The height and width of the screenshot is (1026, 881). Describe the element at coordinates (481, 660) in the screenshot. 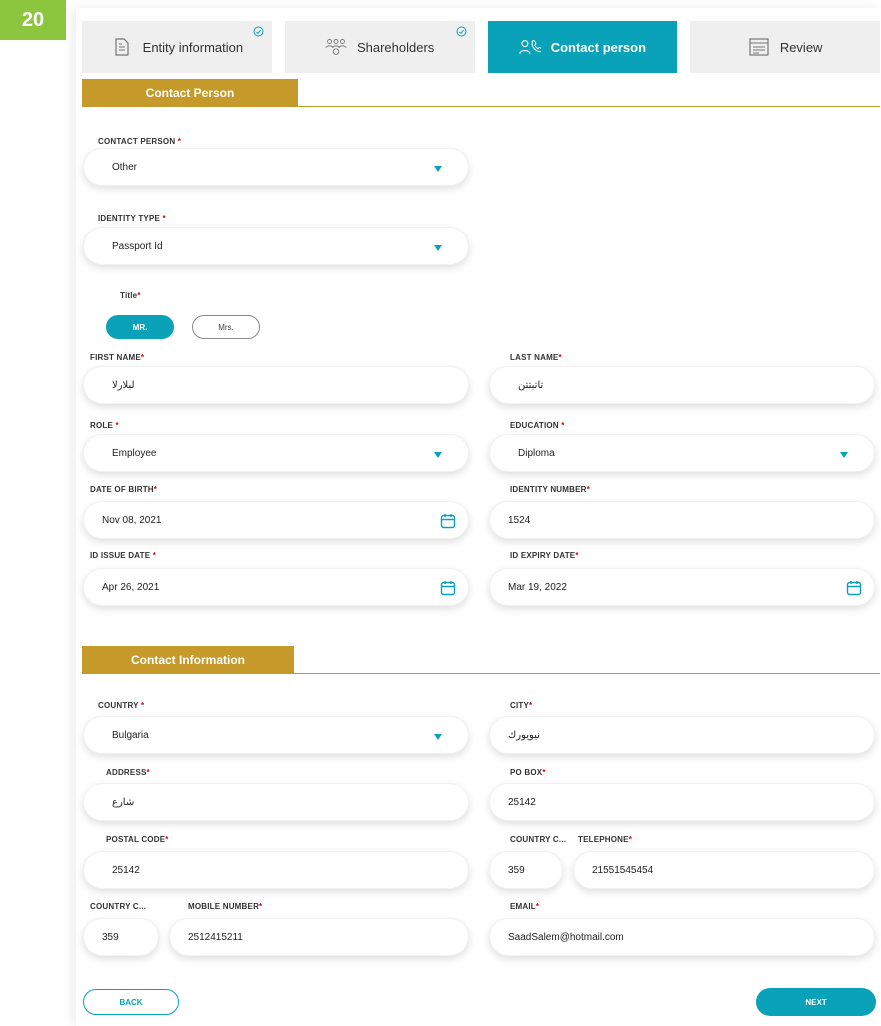

I see `section-header-contact-information: Contact Information` at that location.